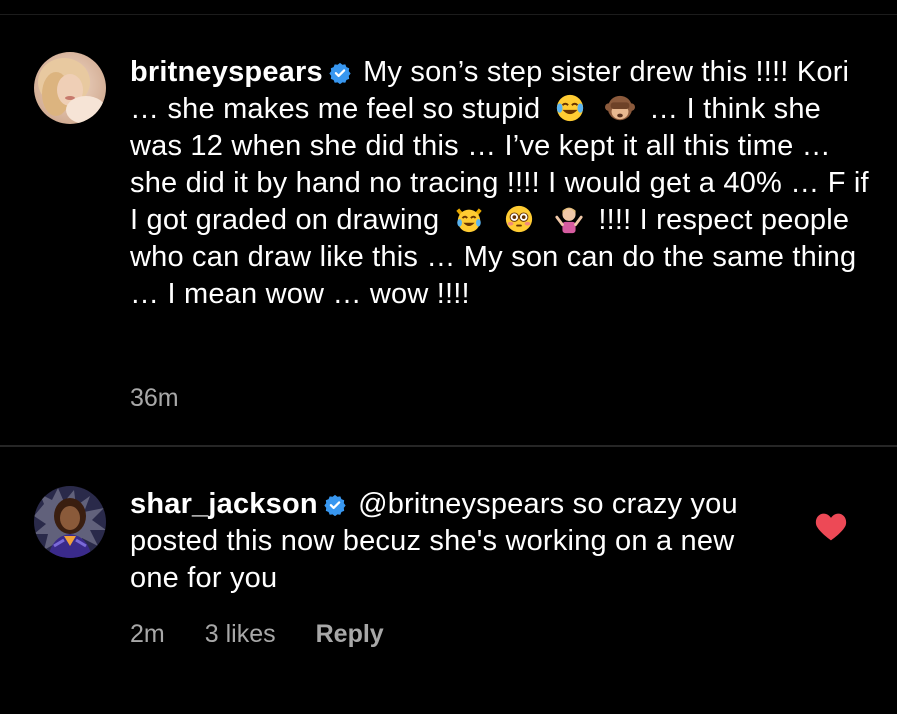  What do you see at coordinates (240, 634) in the screenshot?
I see `likes-count: 3 likes` at bounding box center [240, 634].